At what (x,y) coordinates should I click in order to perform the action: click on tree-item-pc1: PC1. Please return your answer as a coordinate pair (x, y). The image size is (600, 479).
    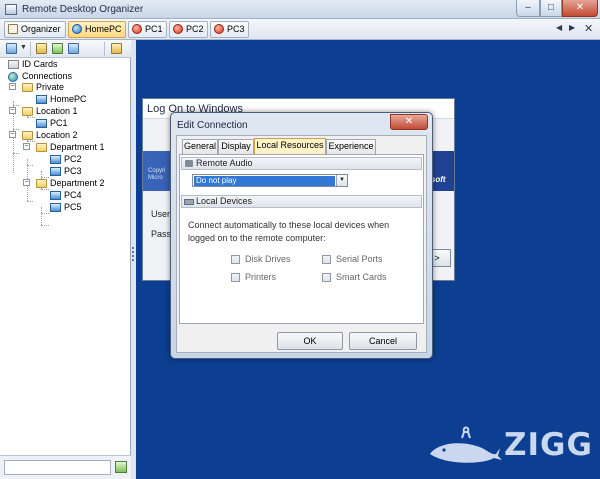
    Looking at the image, I should click on (52, 123).